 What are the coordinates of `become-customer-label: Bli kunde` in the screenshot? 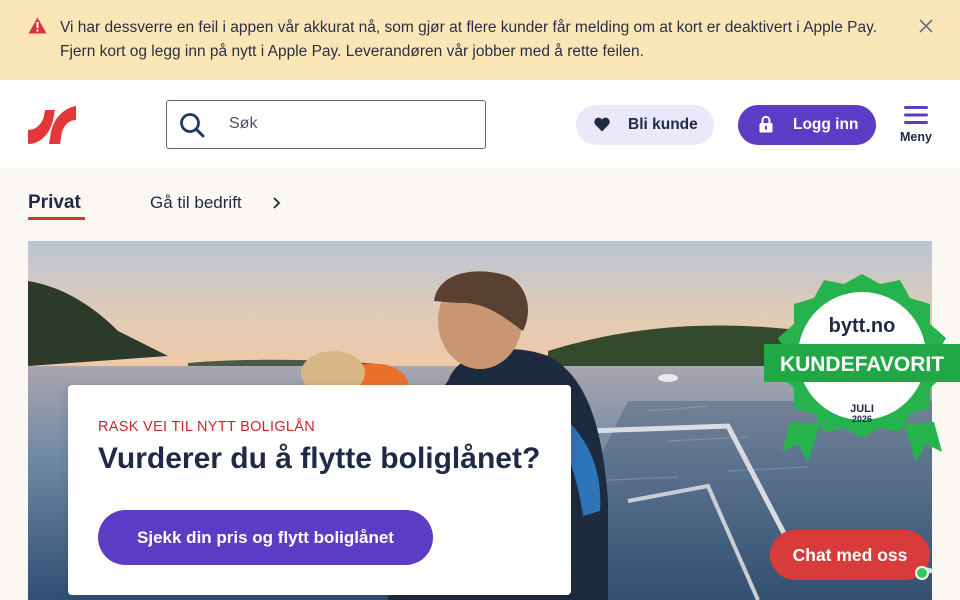 It's located at (663, 124).